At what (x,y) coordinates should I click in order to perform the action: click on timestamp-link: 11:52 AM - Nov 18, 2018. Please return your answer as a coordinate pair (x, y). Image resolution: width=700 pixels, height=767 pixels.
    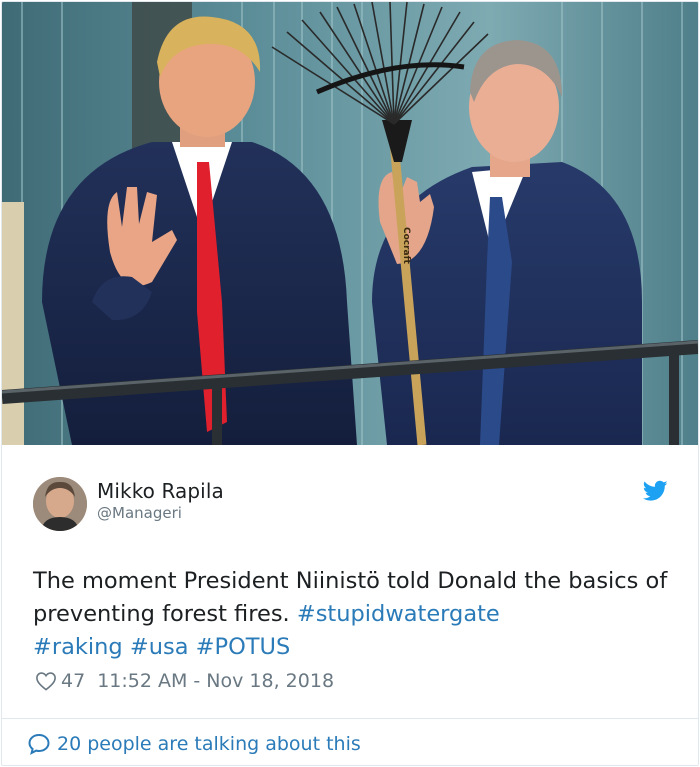
    Looking at the image, I should click on (215, 681).